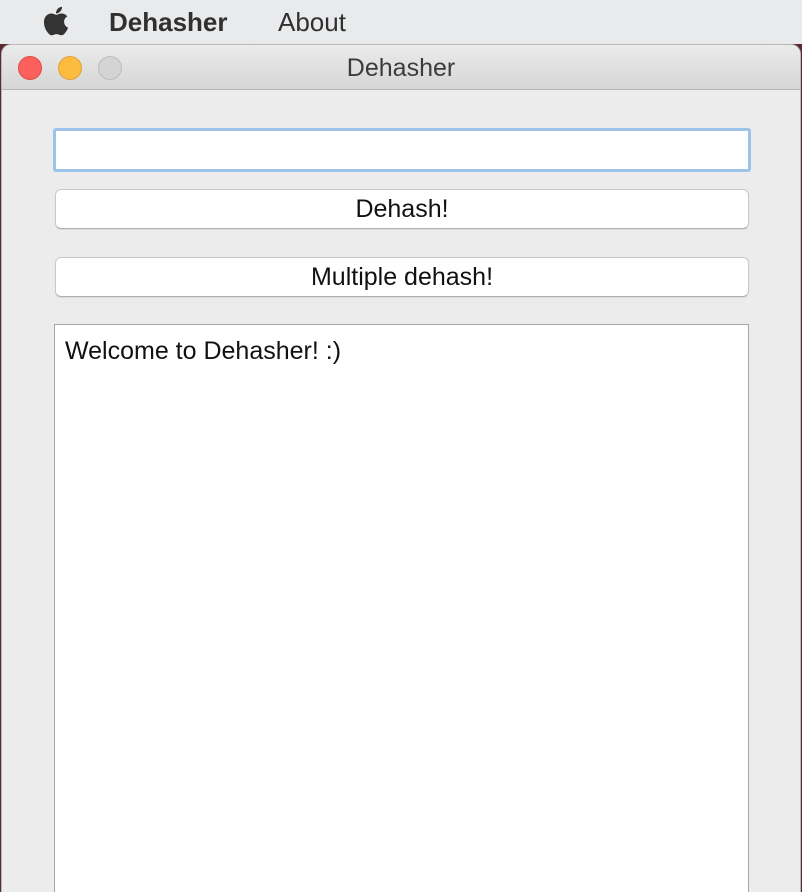  Describe the element at coordinates (203, 351) in the screenshot. I see `output-text: Welcome to Dehasher! :)` at that location.